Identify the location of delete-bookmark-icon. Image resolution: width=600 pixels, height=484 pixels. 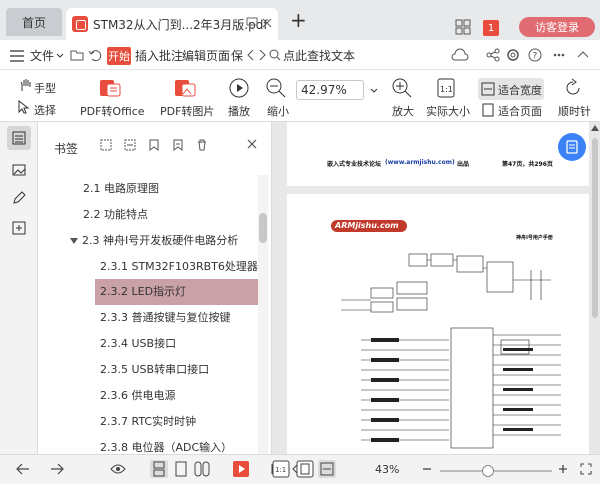
(202, 145).